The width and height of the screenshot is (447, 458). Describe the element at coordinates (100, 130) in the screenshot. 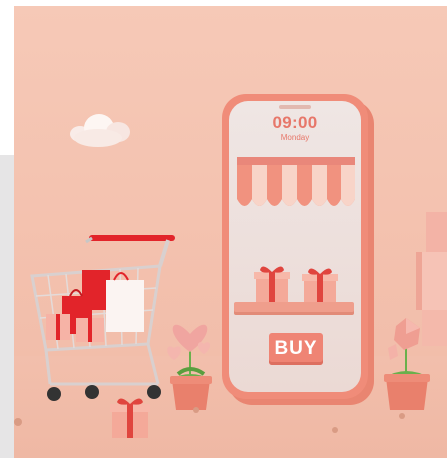

I see `cloud-icon` at that location.